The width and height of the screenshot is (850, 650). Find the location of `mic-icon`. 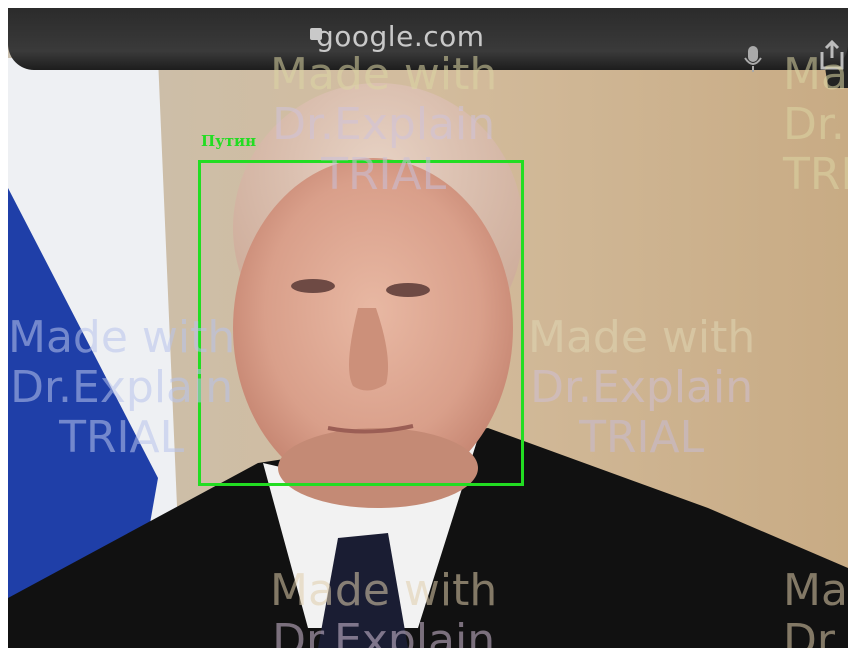

mic-icon is located at coordinates (753, 59).